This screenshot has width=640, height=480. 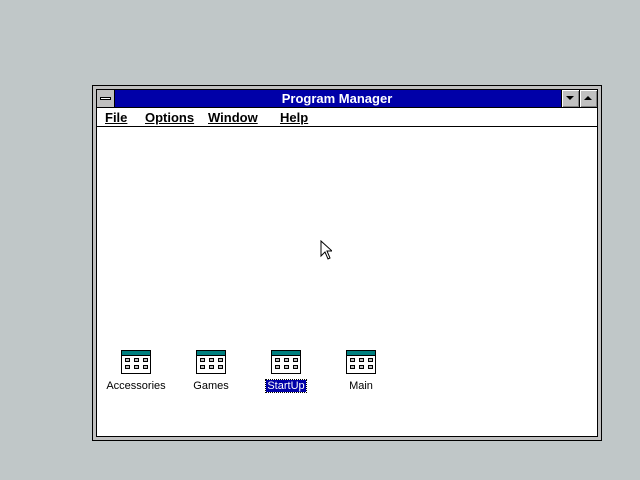 I want to click on menu-file: File, so click(x=116, y=117).